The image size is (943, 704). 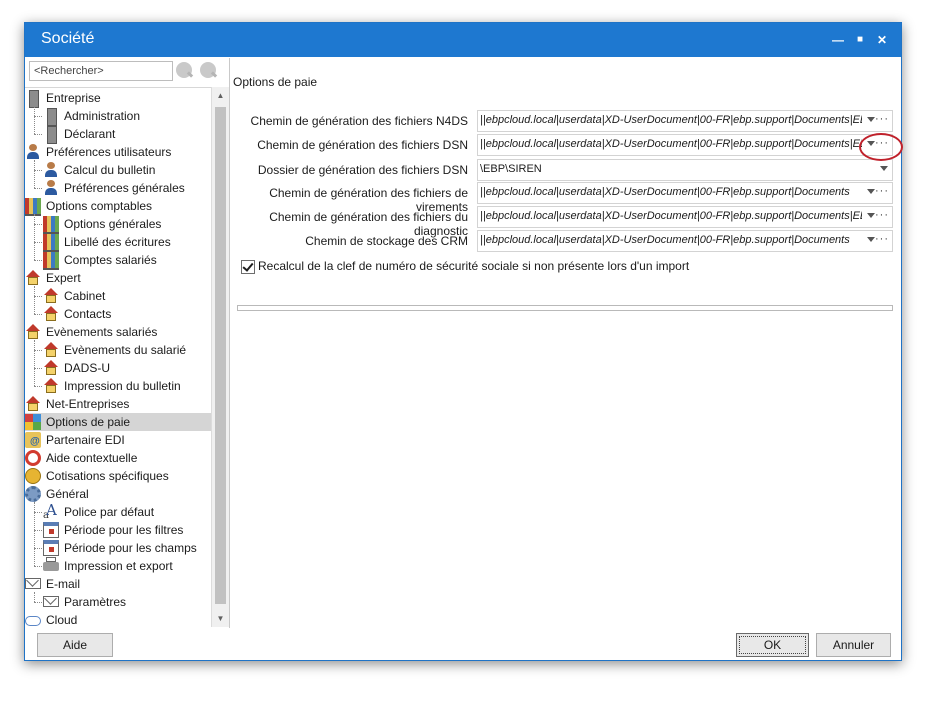 What do you see at coordinates (118, 584) in the screenshot?
I see `tree-item: E-mail` at bounding box center [118, 584].